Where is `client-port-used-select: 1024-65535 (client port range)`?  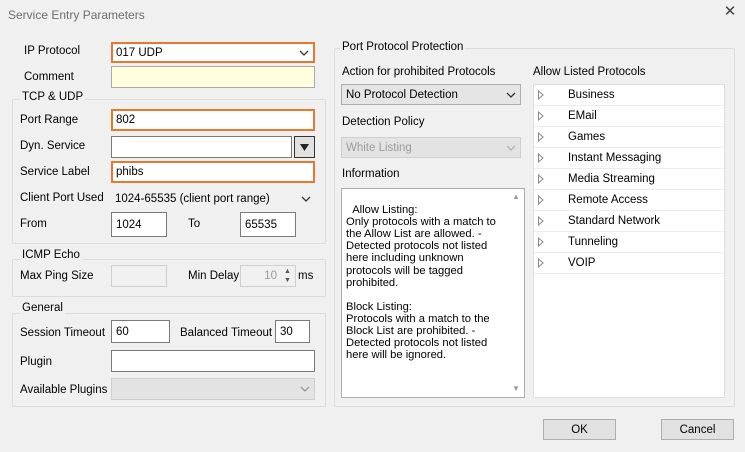
client-port-used-select: 1024-65535 (client port range) is located at coordinates (213, 198).